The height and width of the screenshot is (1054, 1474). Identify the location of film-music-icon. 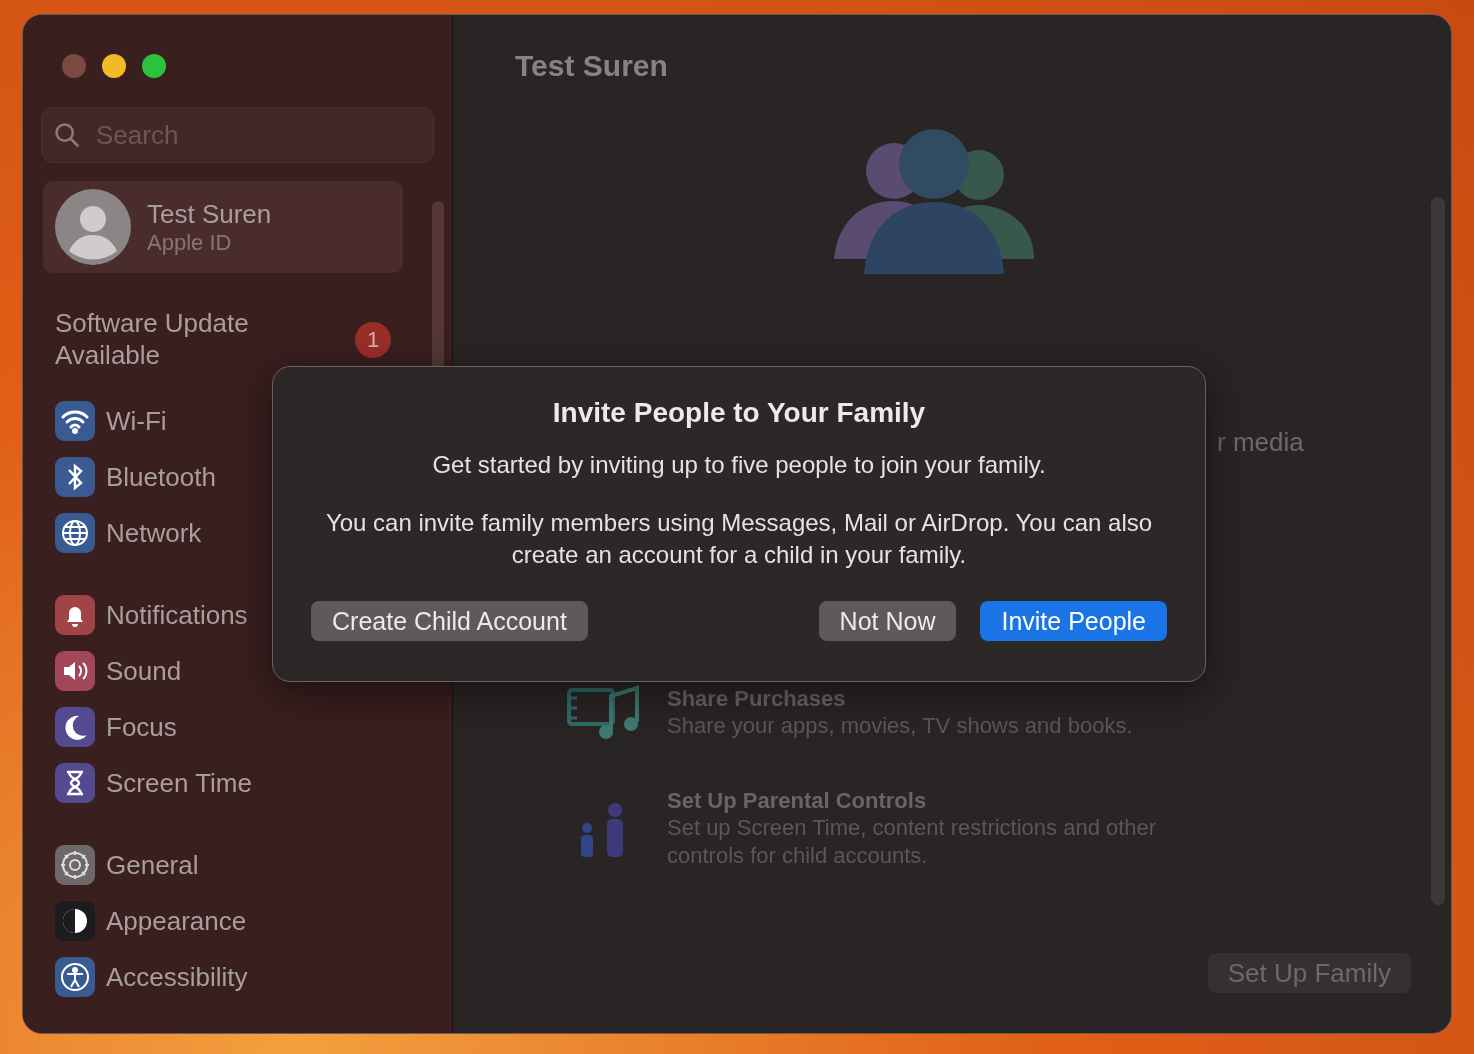
(603, 713).